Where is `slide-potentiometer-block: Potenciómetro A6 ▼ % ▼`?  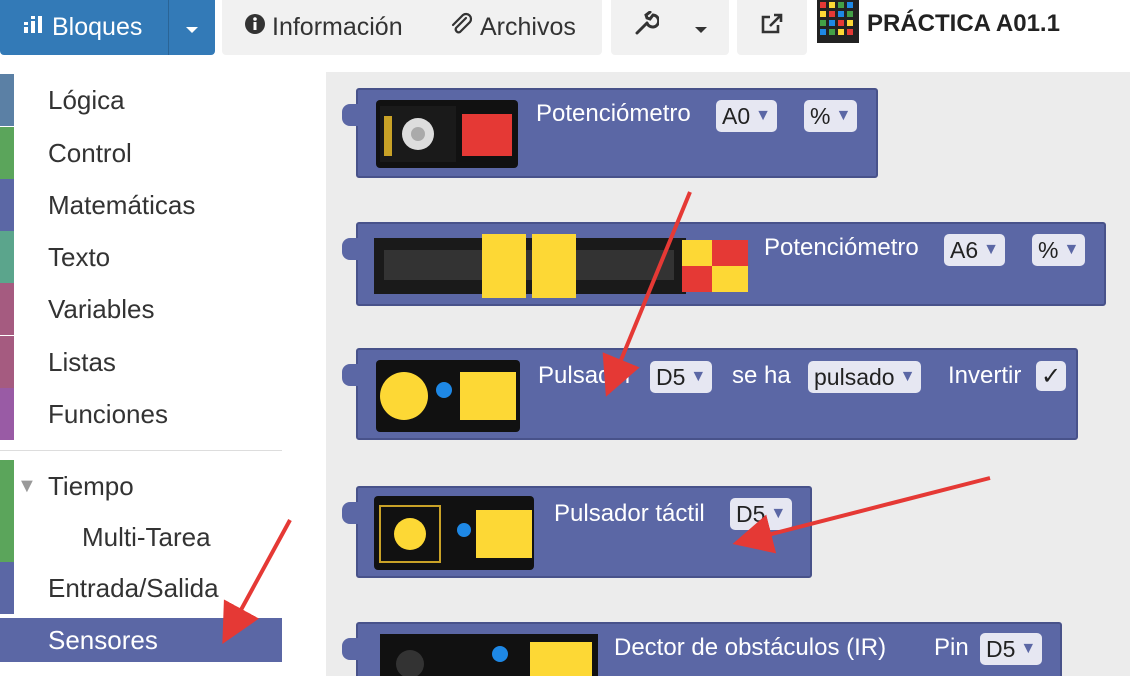
slide-potentiometer-block: Potenciómetro A6 ▼ % ▼ is located at coordinates (724, 264).